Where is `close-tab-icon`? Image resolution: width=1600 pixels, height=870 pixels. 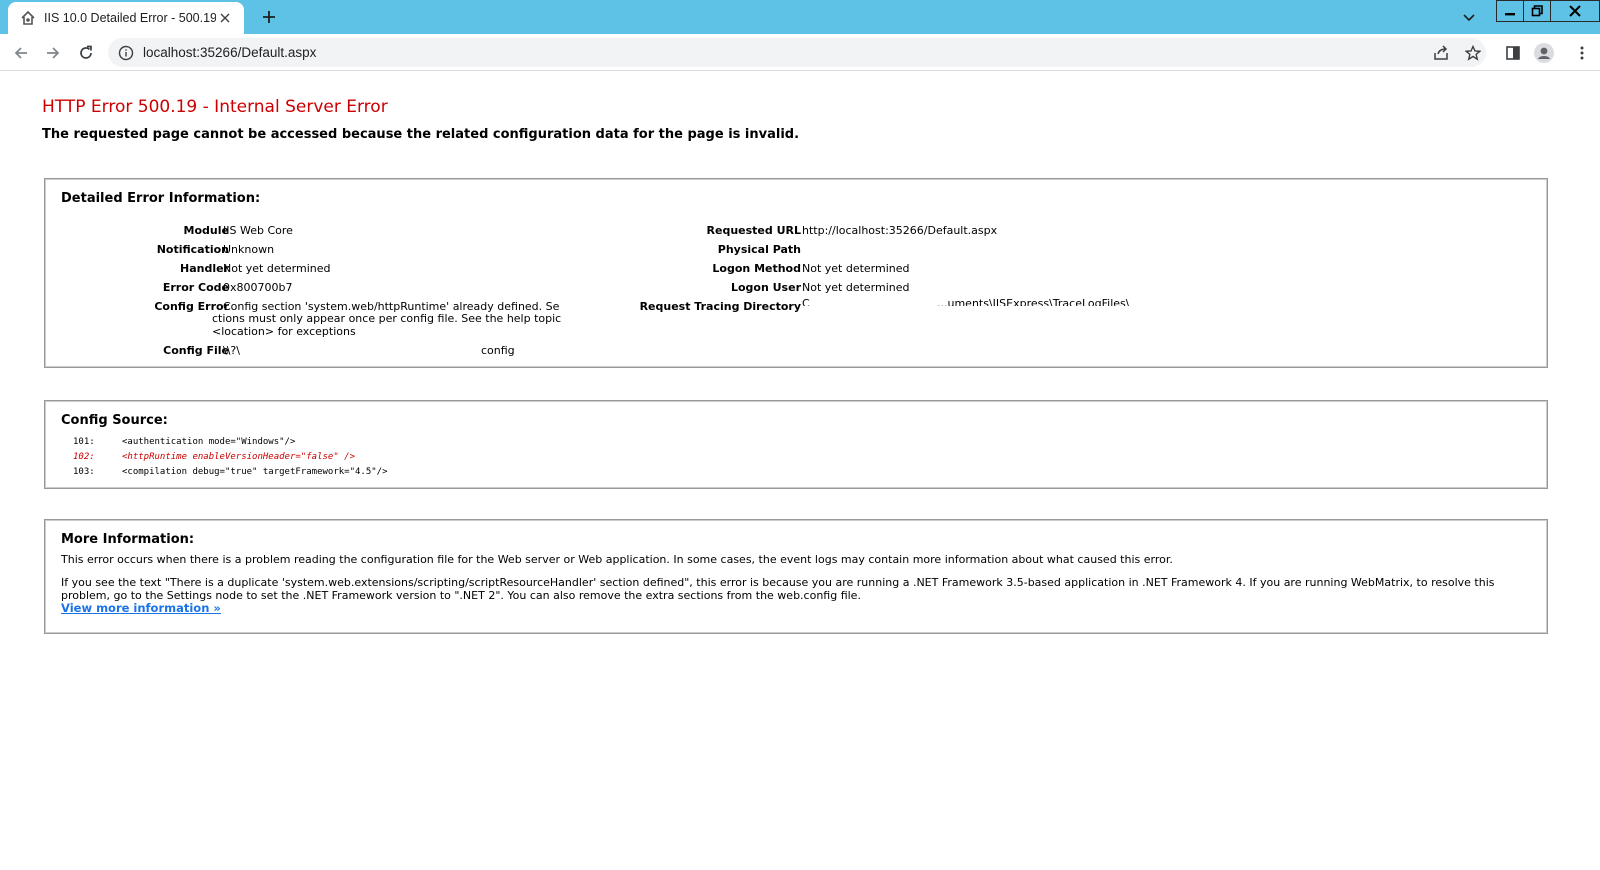
close-tab-icon is located at coordinates (225, 18).